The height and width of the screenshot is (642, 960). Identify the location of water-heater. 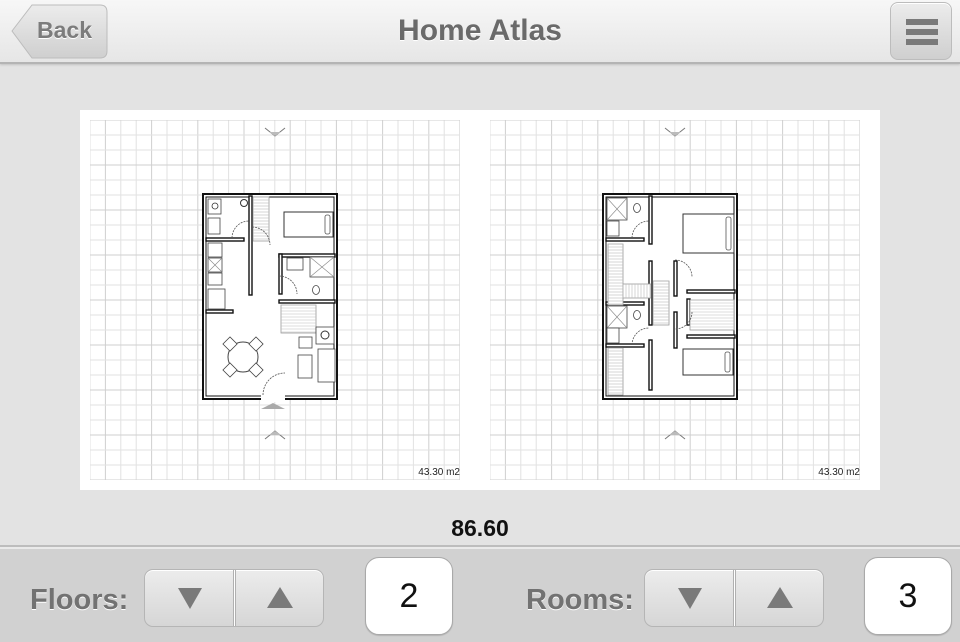
(244, 203).